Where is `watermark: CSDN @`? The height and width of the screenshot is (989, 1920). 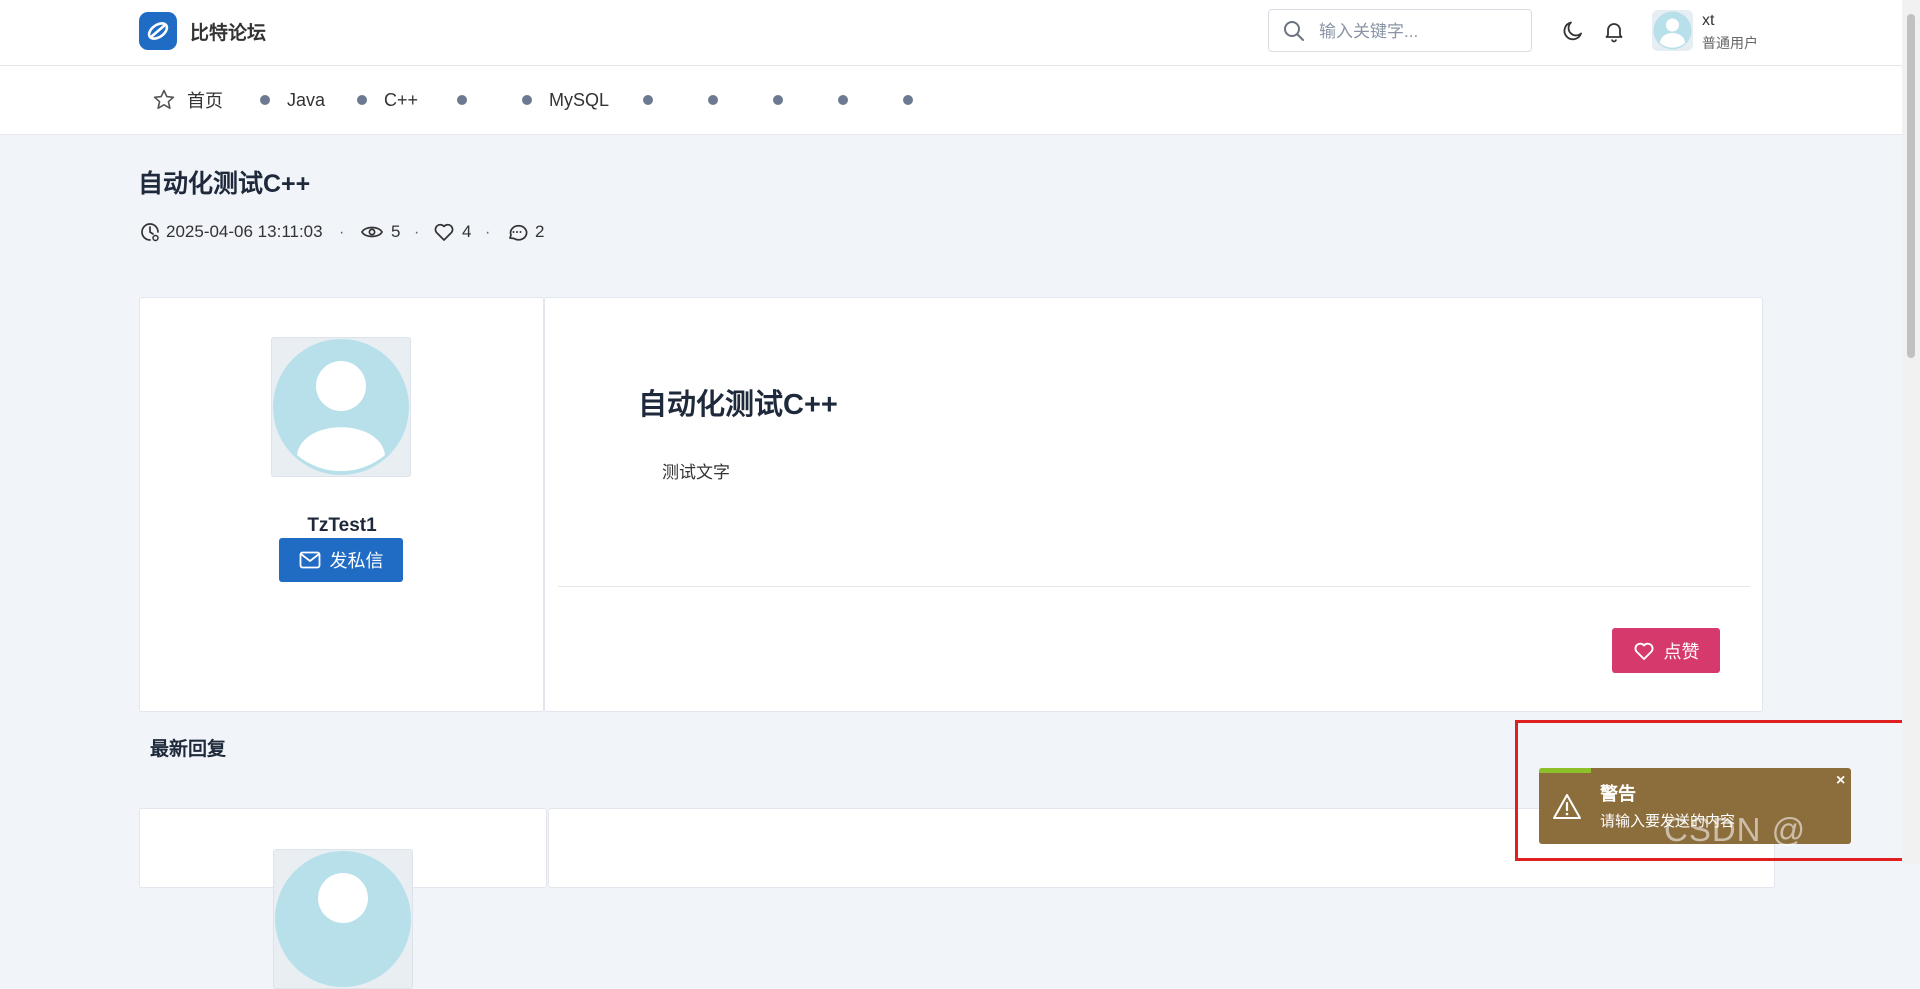
watermark: CSDN @ is located at coordinates (1735, 829).